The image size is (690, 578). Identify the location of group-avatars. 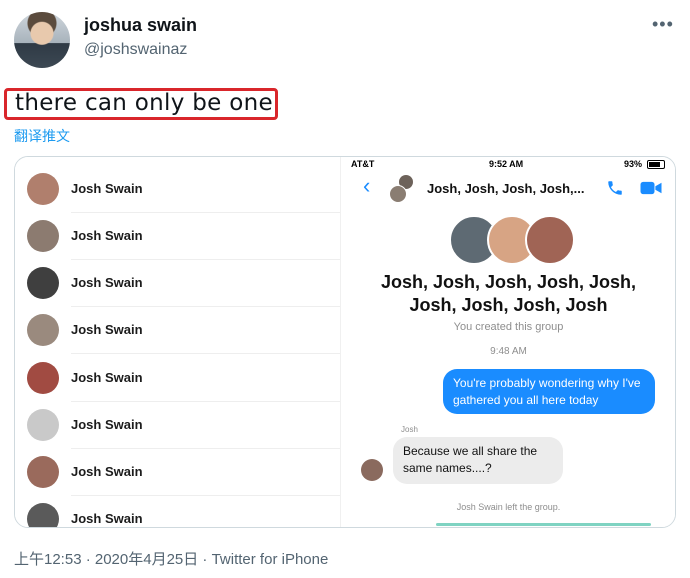
(512, 240).